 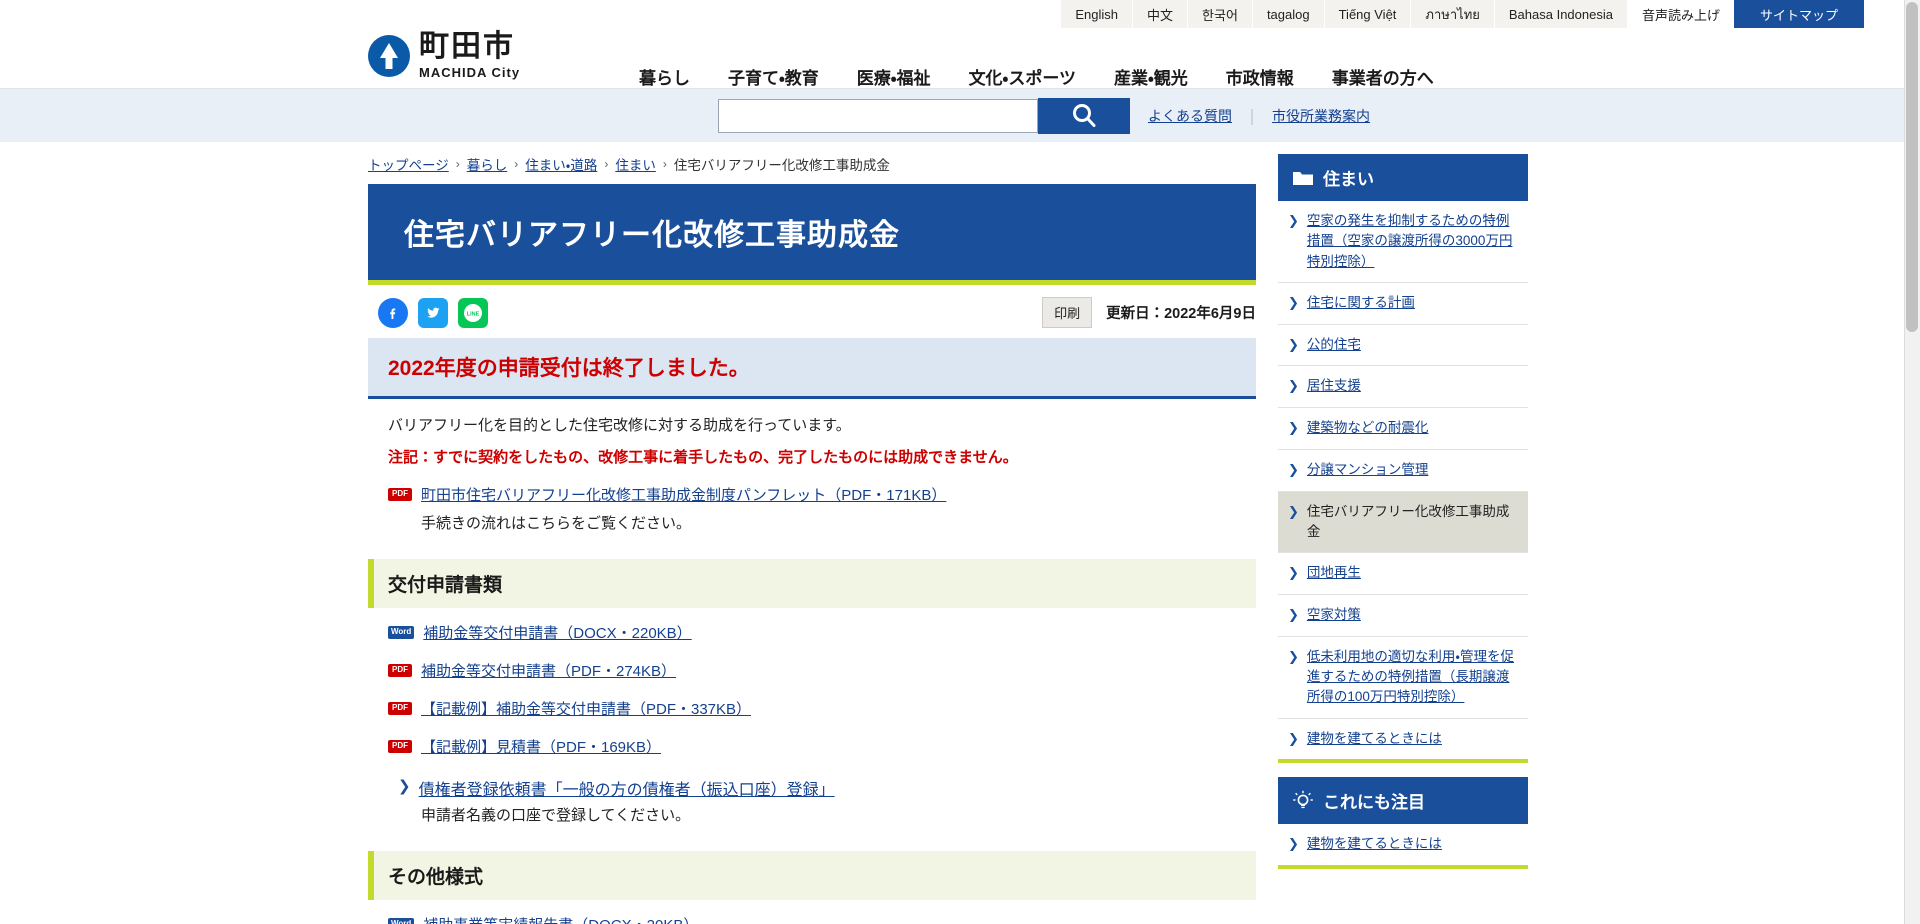 I want to click on sidebar-item-barrier-free-josei: ❯ 住宅バリアフリー化改修工事助成金, so click(x=1403, y=522).